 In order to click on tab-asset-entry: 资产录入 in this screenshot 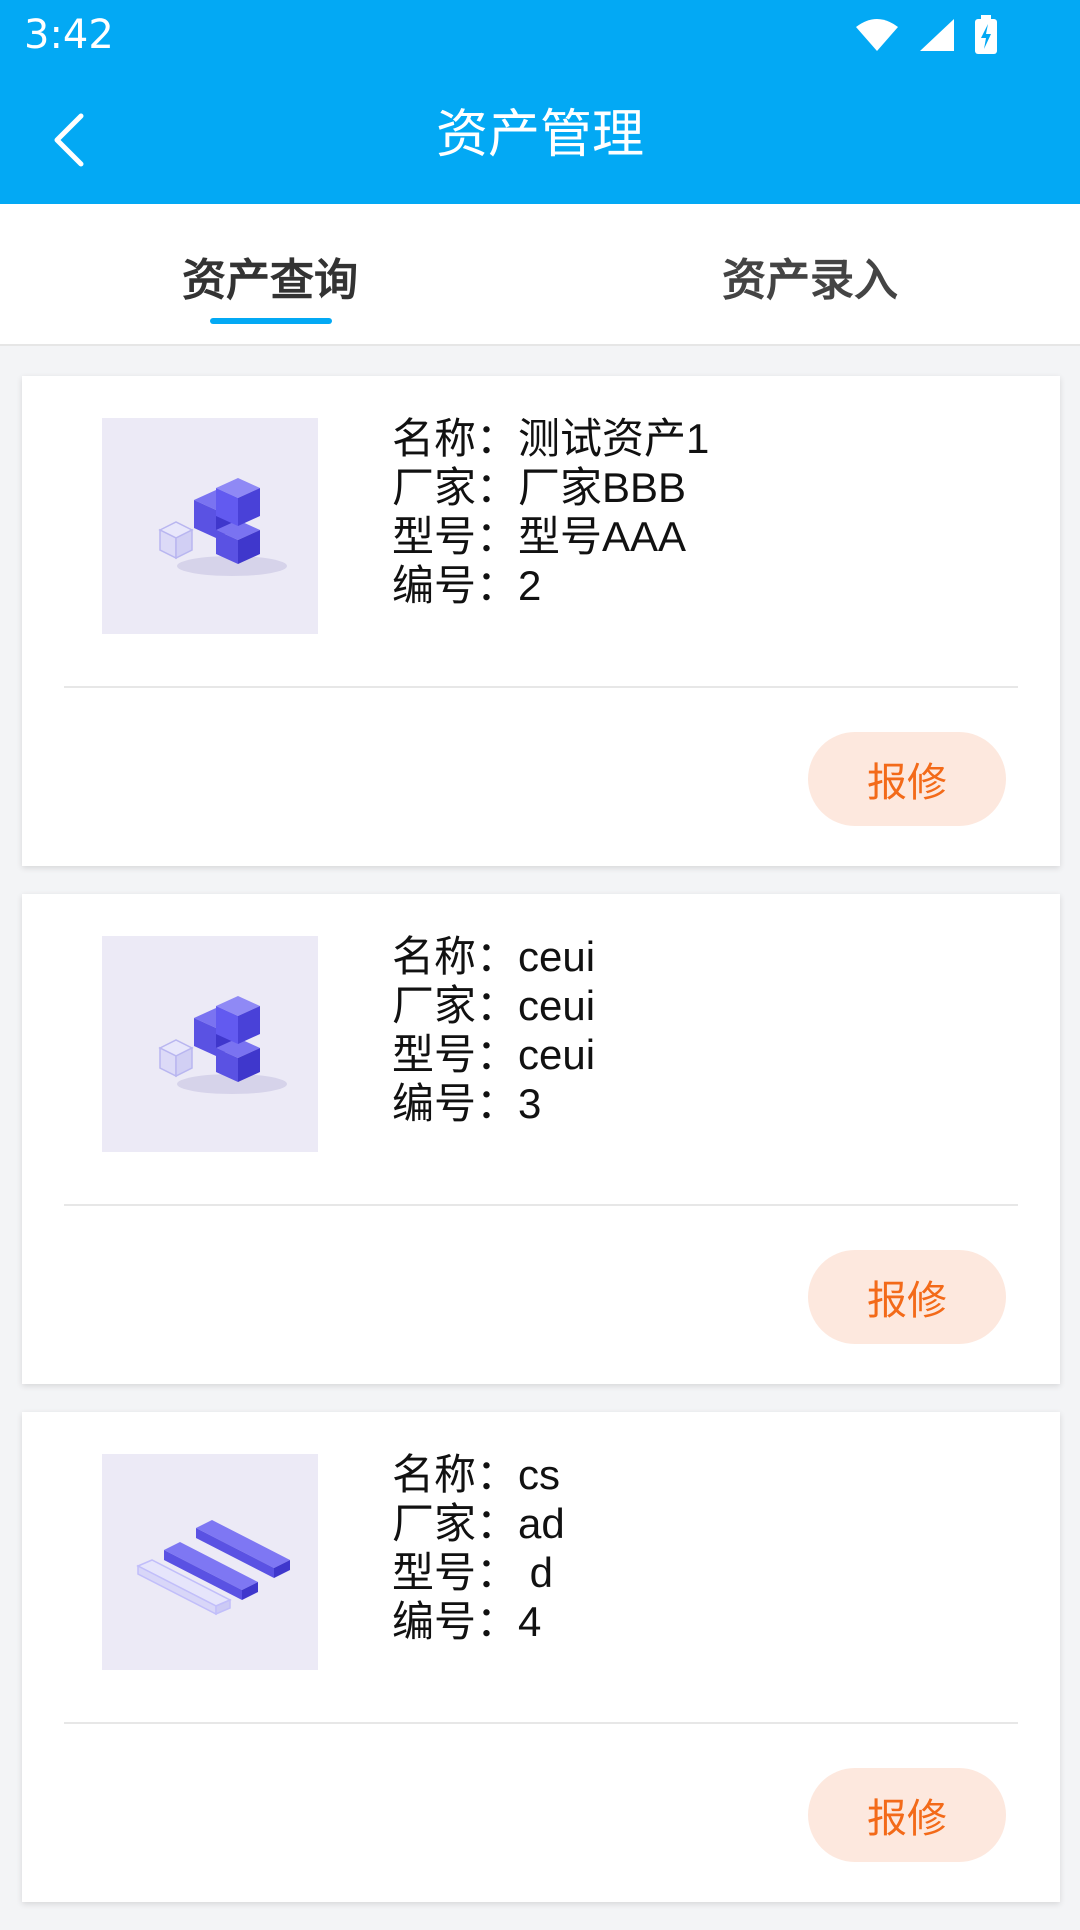, I will do `click(810, 276)`.